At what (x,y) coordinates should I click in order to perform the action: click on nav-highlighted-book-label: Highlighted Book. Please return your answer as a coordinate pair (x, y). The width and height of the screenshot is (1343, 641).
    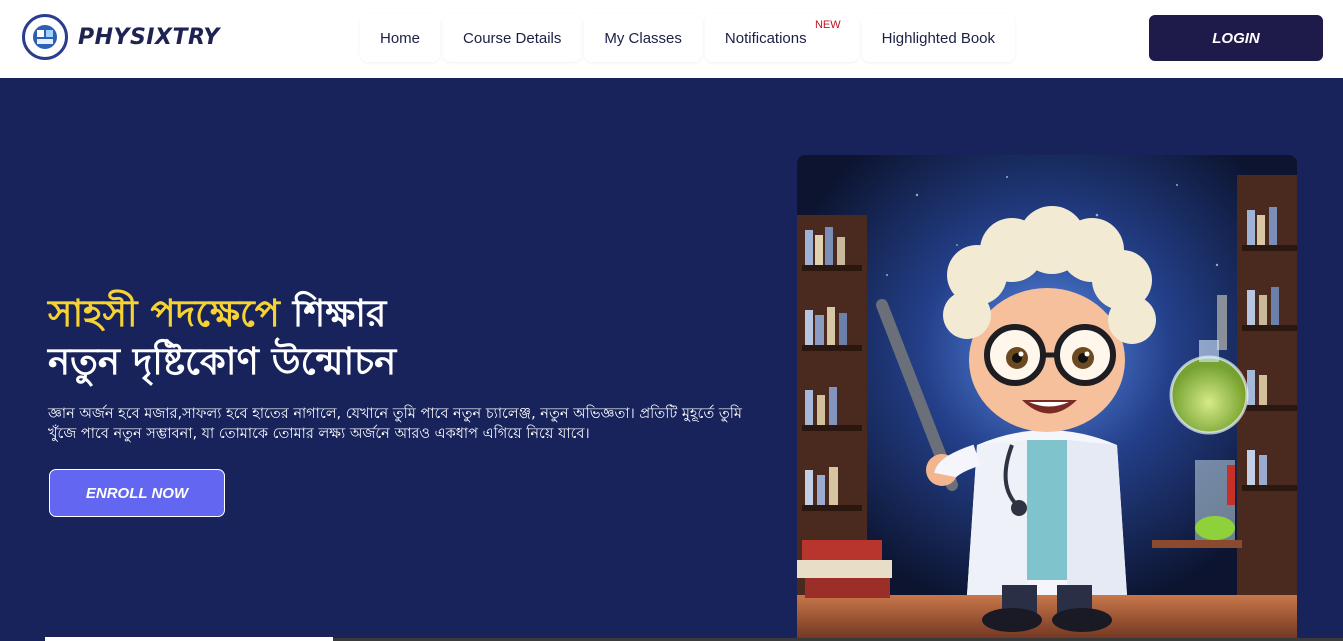
    Looking at the image, I should click on (938, 38).